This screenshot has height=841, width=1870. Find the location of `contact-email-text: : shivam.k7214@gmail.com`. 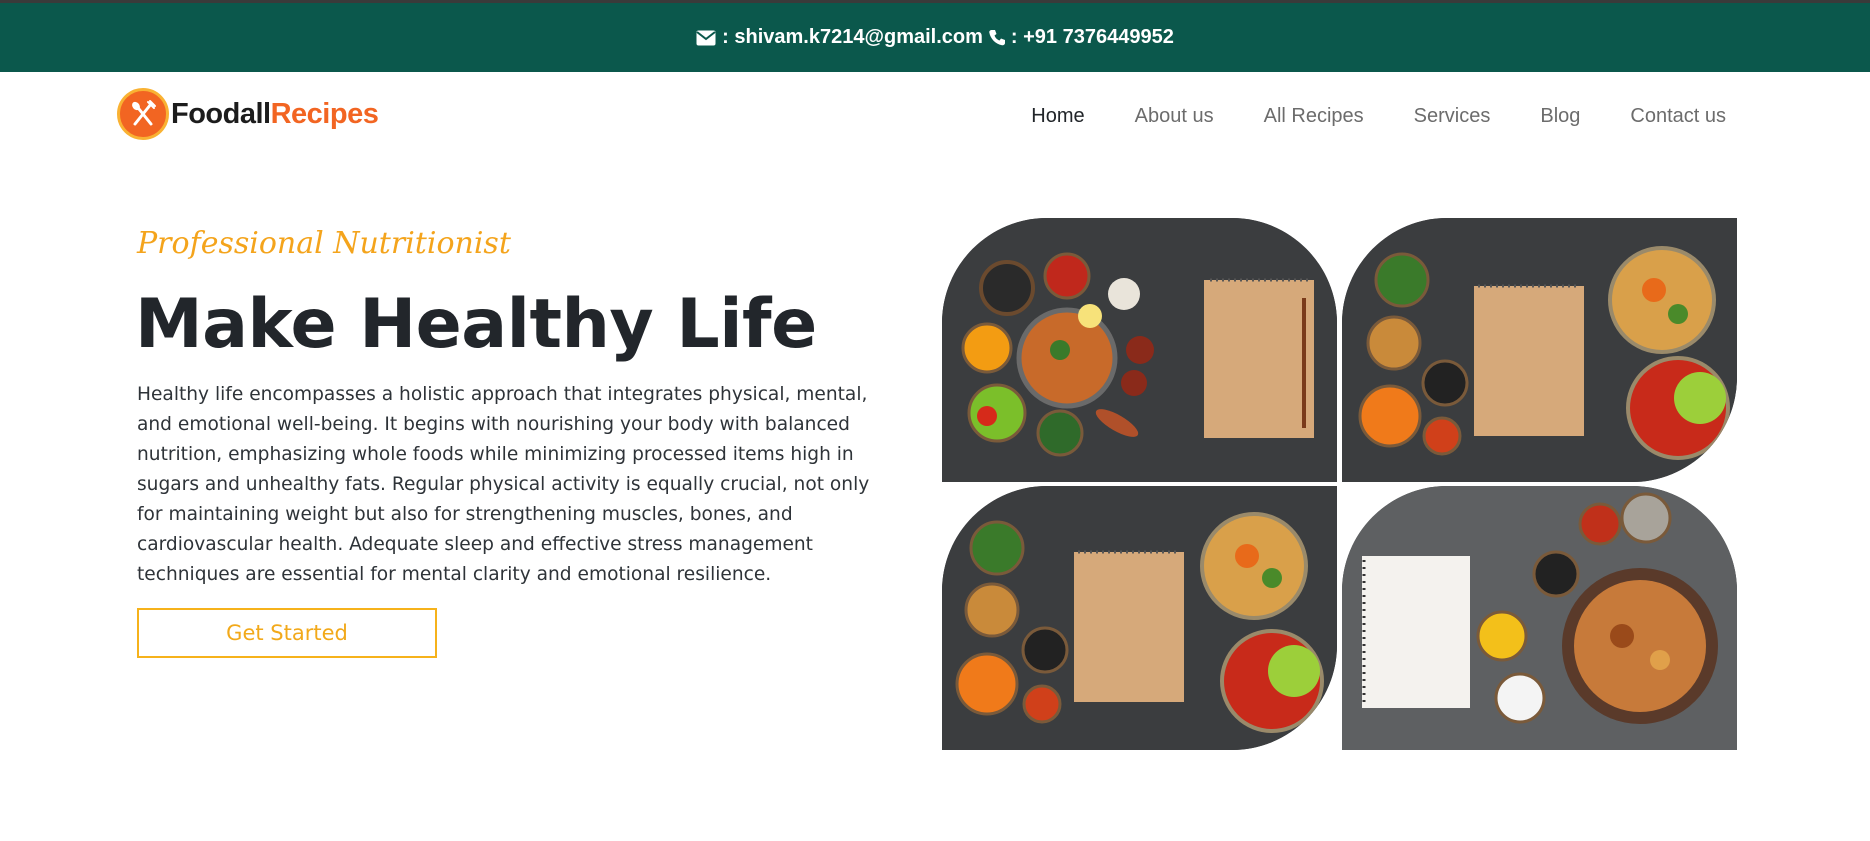

contact-email-text: : shivam.k7214@gmail.com is located at coordinates (852, 37).